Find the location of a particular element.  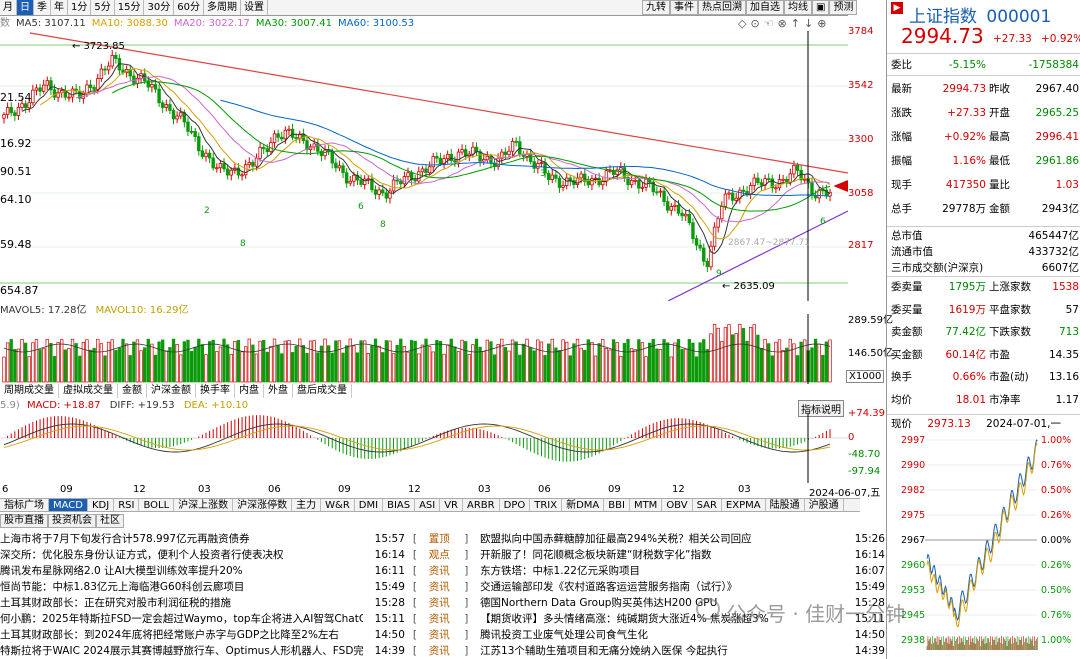

period-1: 季 is located at coordinates (42, 7).